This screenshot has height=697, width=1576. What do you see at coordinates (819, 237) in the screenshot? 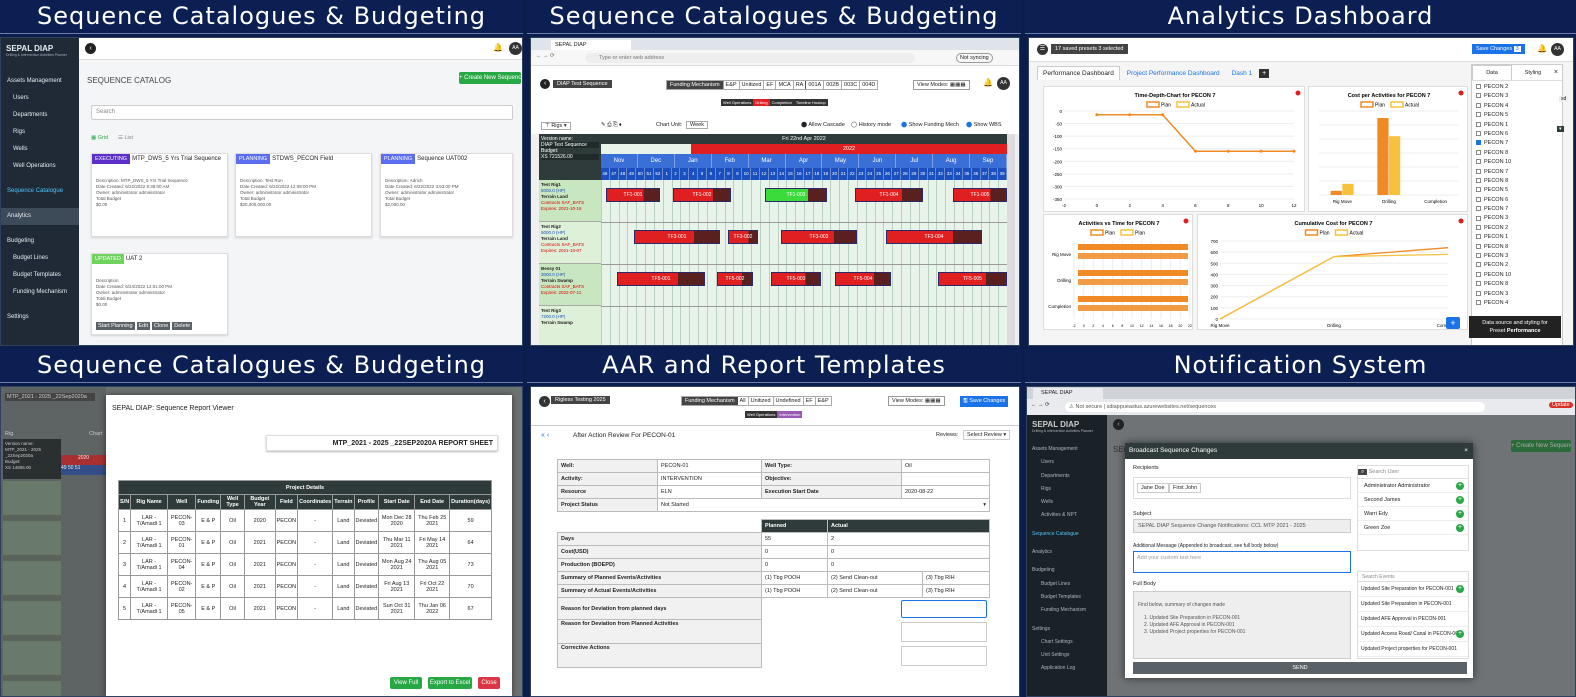
I see `gantt-bar: TF3-003` at bounding box center [819, 237].